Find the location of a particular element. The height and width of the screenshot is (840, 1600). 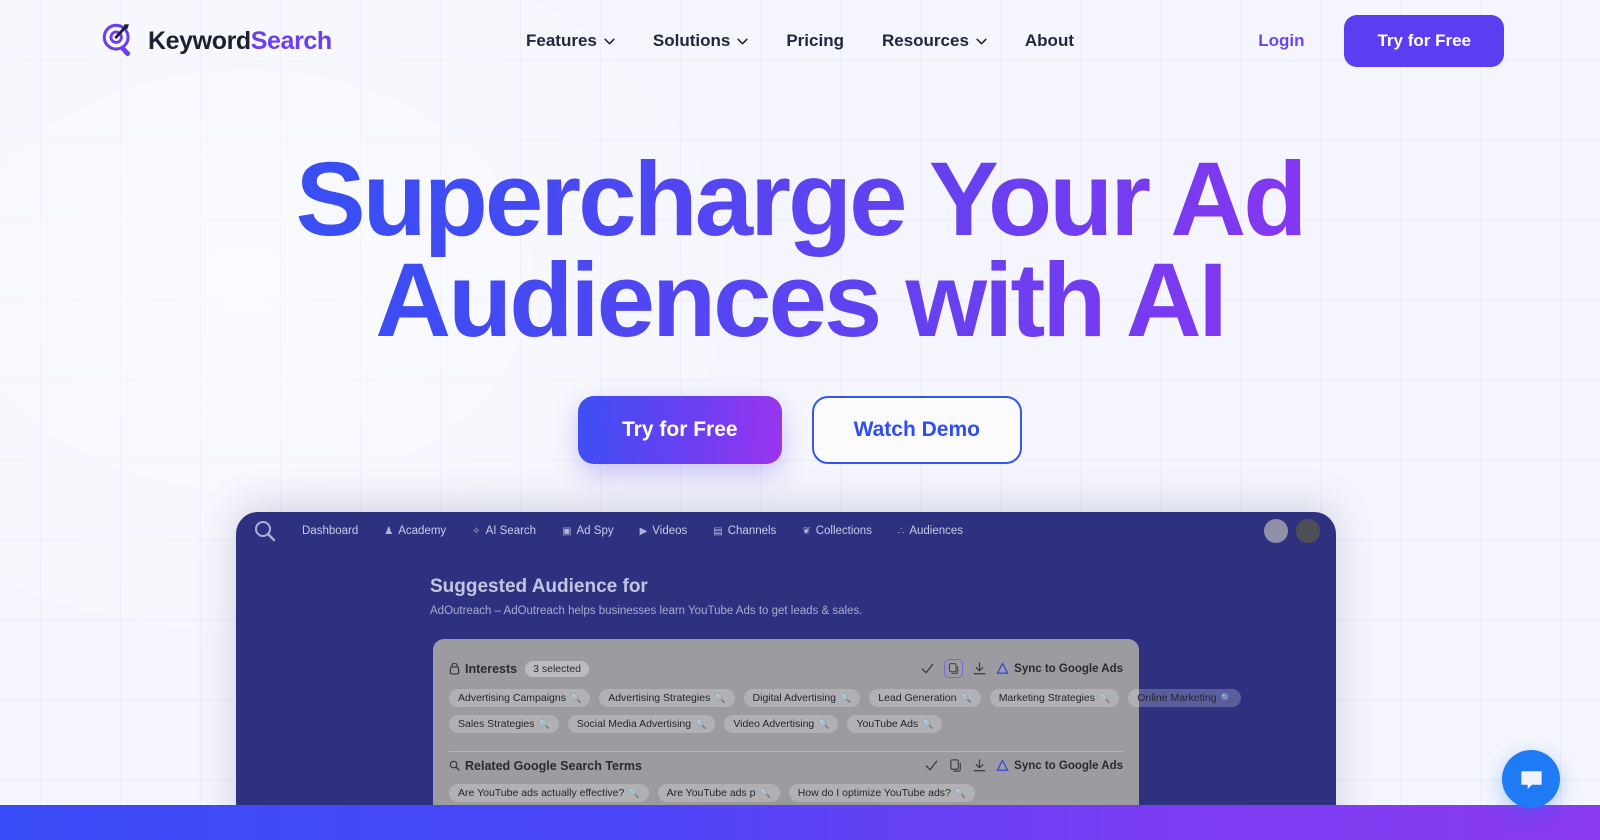

interest-tag: Sales Strategies 🔍 is located at coordinates (504, 724).